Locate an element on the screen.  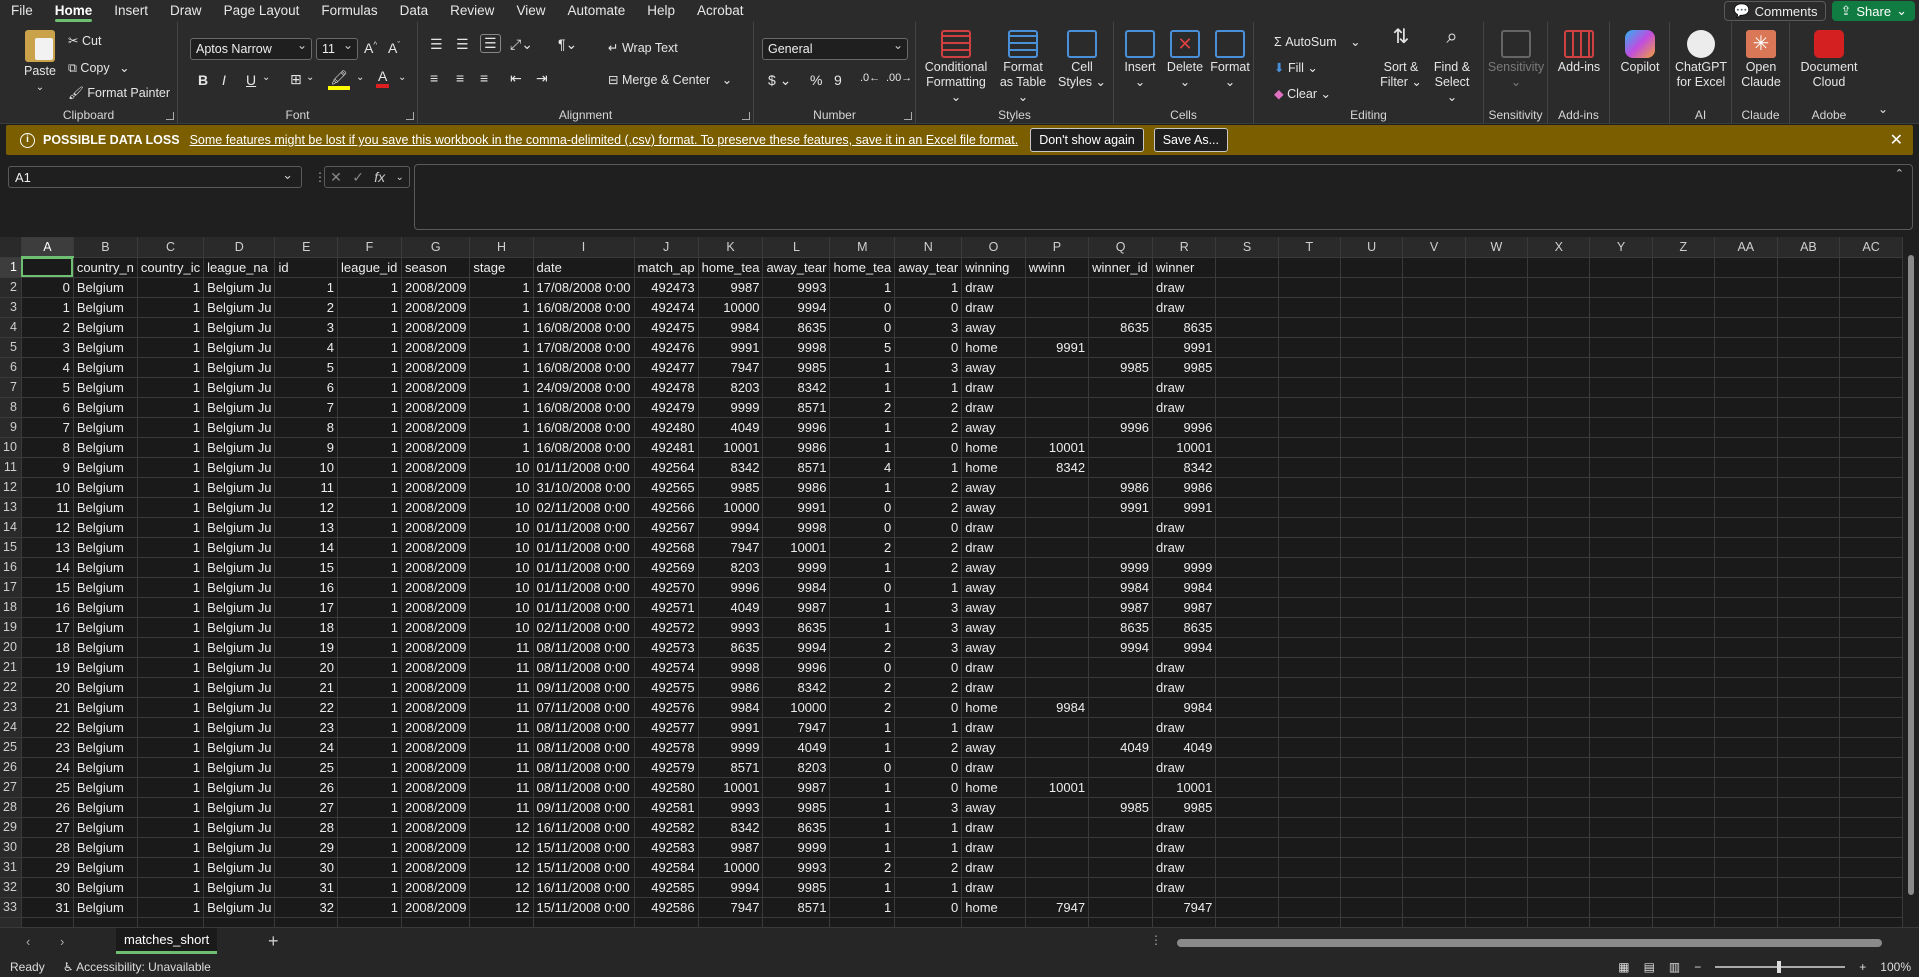
cell: 15/11/2008 0:00 is located at coordinates (584, 907).